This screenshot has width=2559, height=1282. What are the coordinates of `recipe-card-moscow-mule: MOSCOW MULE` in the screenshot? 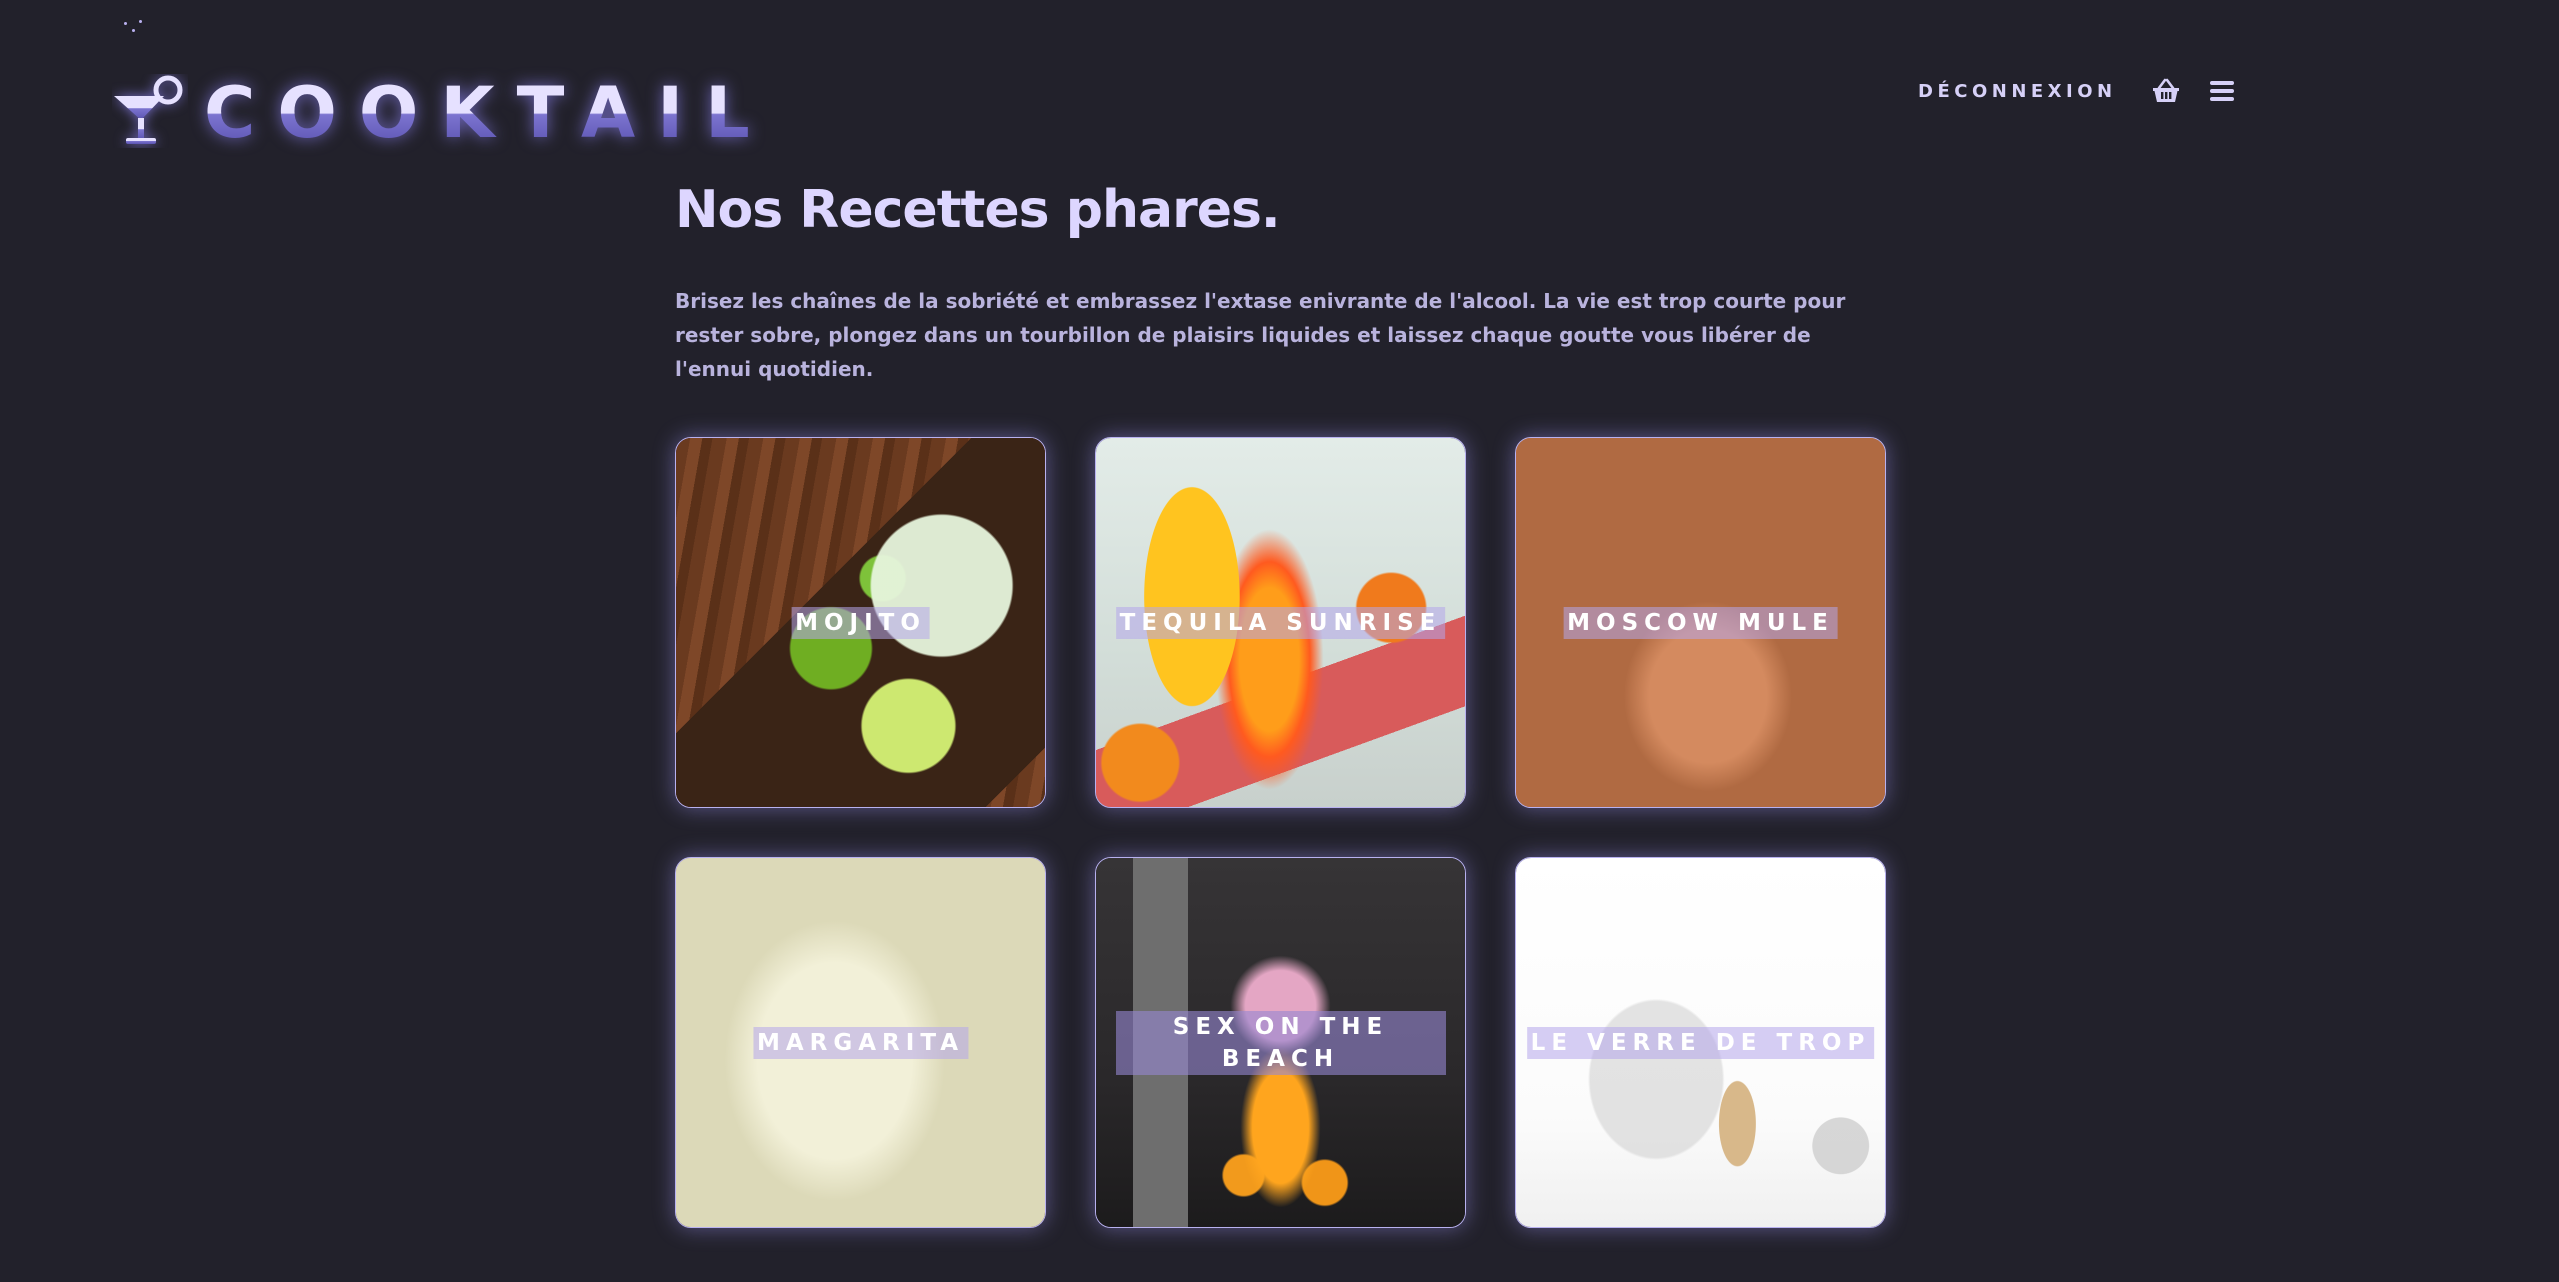 It's located at (1700, 622).